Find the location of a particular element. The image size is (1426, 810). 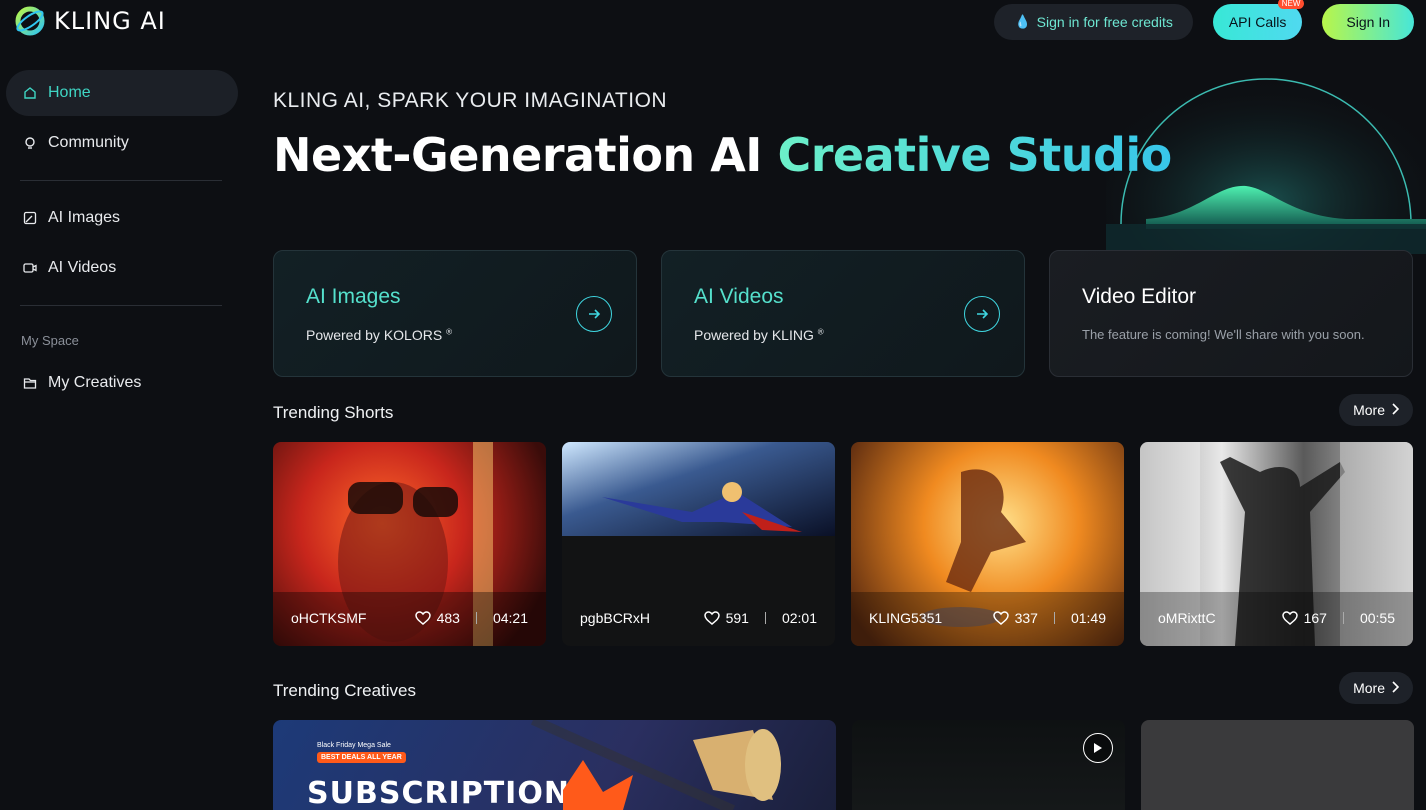

sidebar-item-label: Home is located at coordinates (69, 92).